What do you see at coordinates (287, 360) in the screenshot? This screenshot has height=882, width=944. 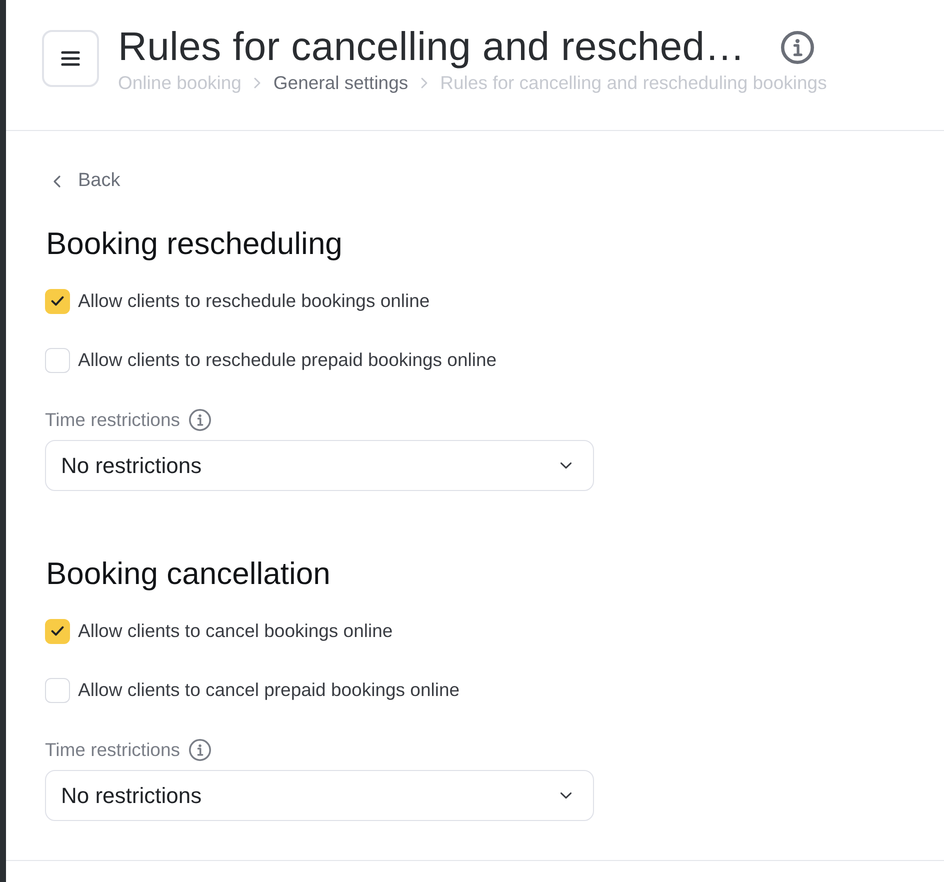 I see `checkbox-label: Allow clients to reschedule prepaid bookings online` at bounding box center [287, 360].